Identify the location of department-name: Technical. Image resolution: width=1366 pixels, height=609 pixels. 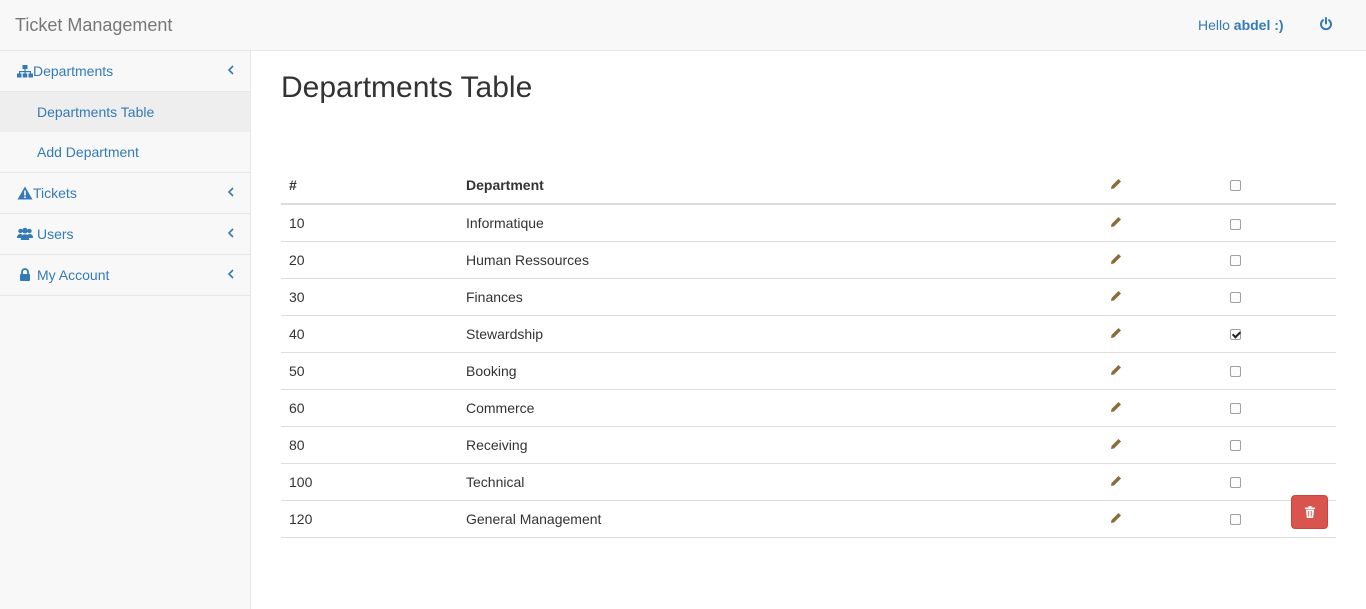
(778, 481).